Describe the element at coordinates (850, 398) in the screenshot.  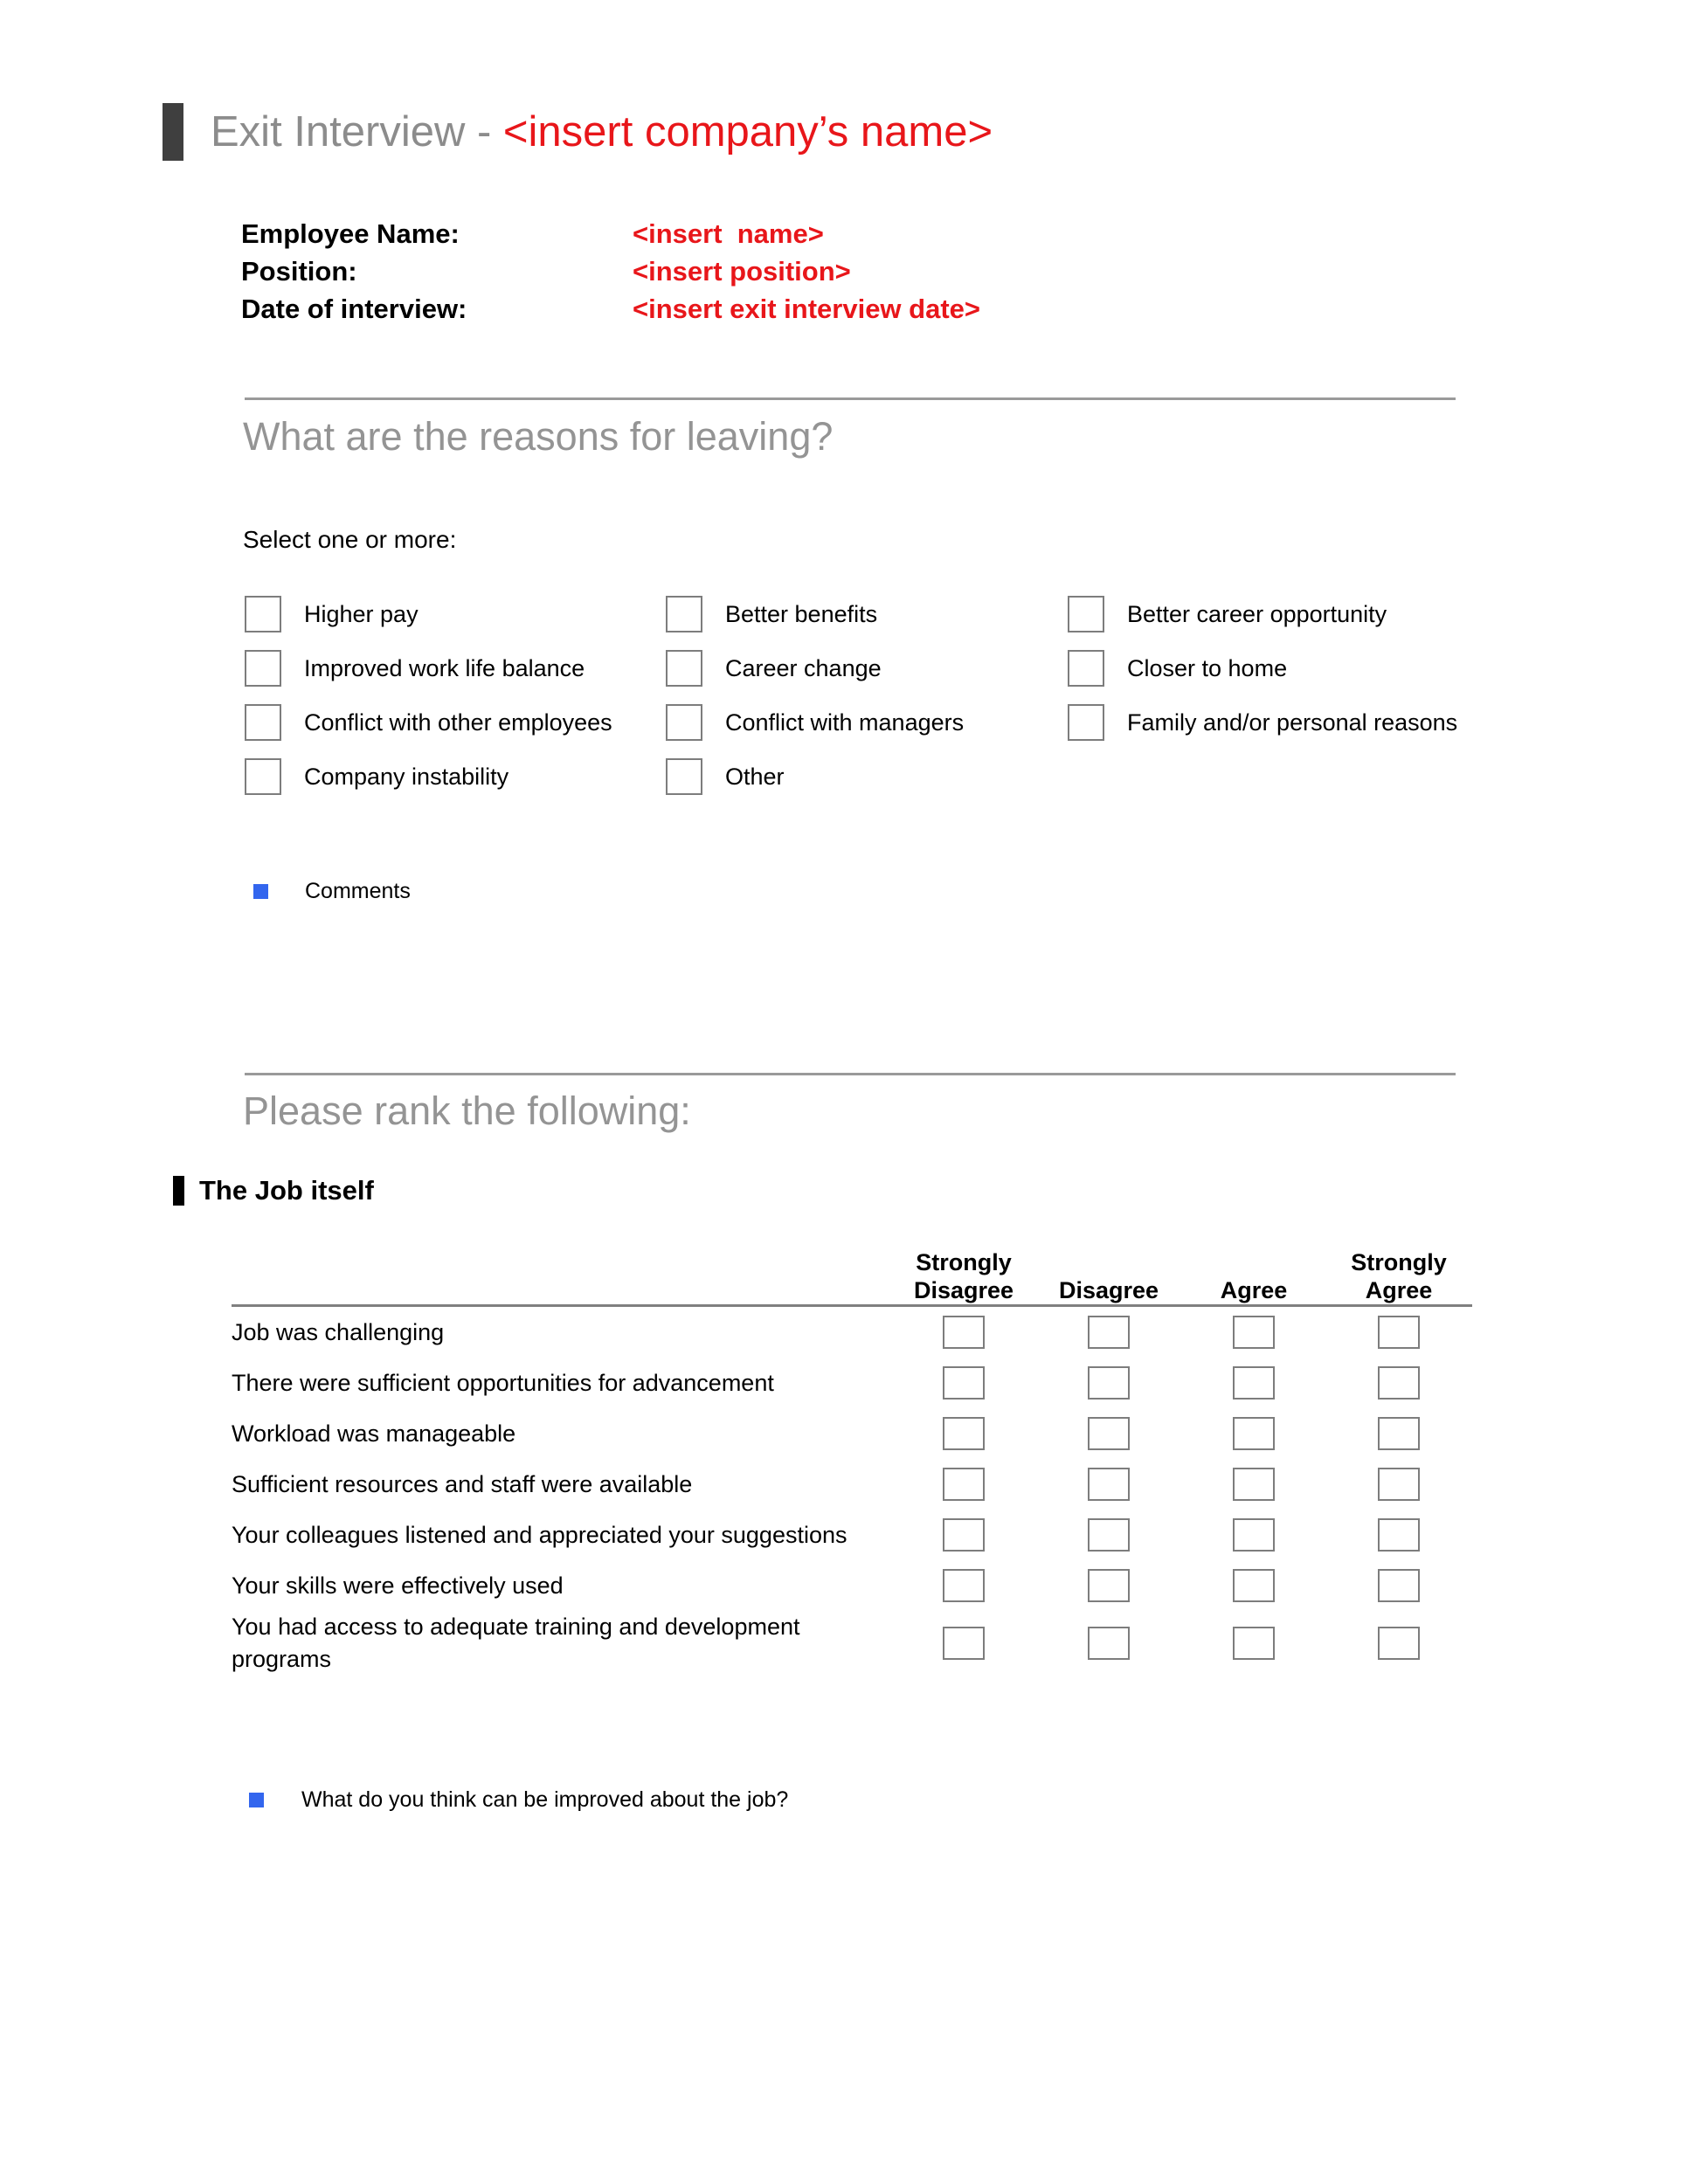
I see `reasons-section-divider` at that location.